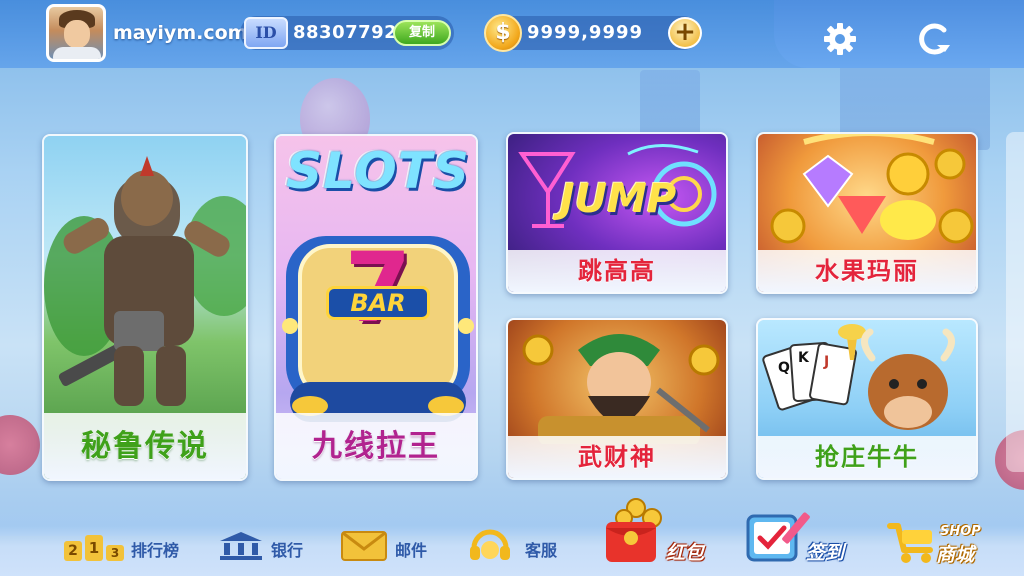 The width and height of the screenshot is (1024, 576). I want to click on game-card-bull-bull: Q K J 抢庄牛牛, so click(867, 399).